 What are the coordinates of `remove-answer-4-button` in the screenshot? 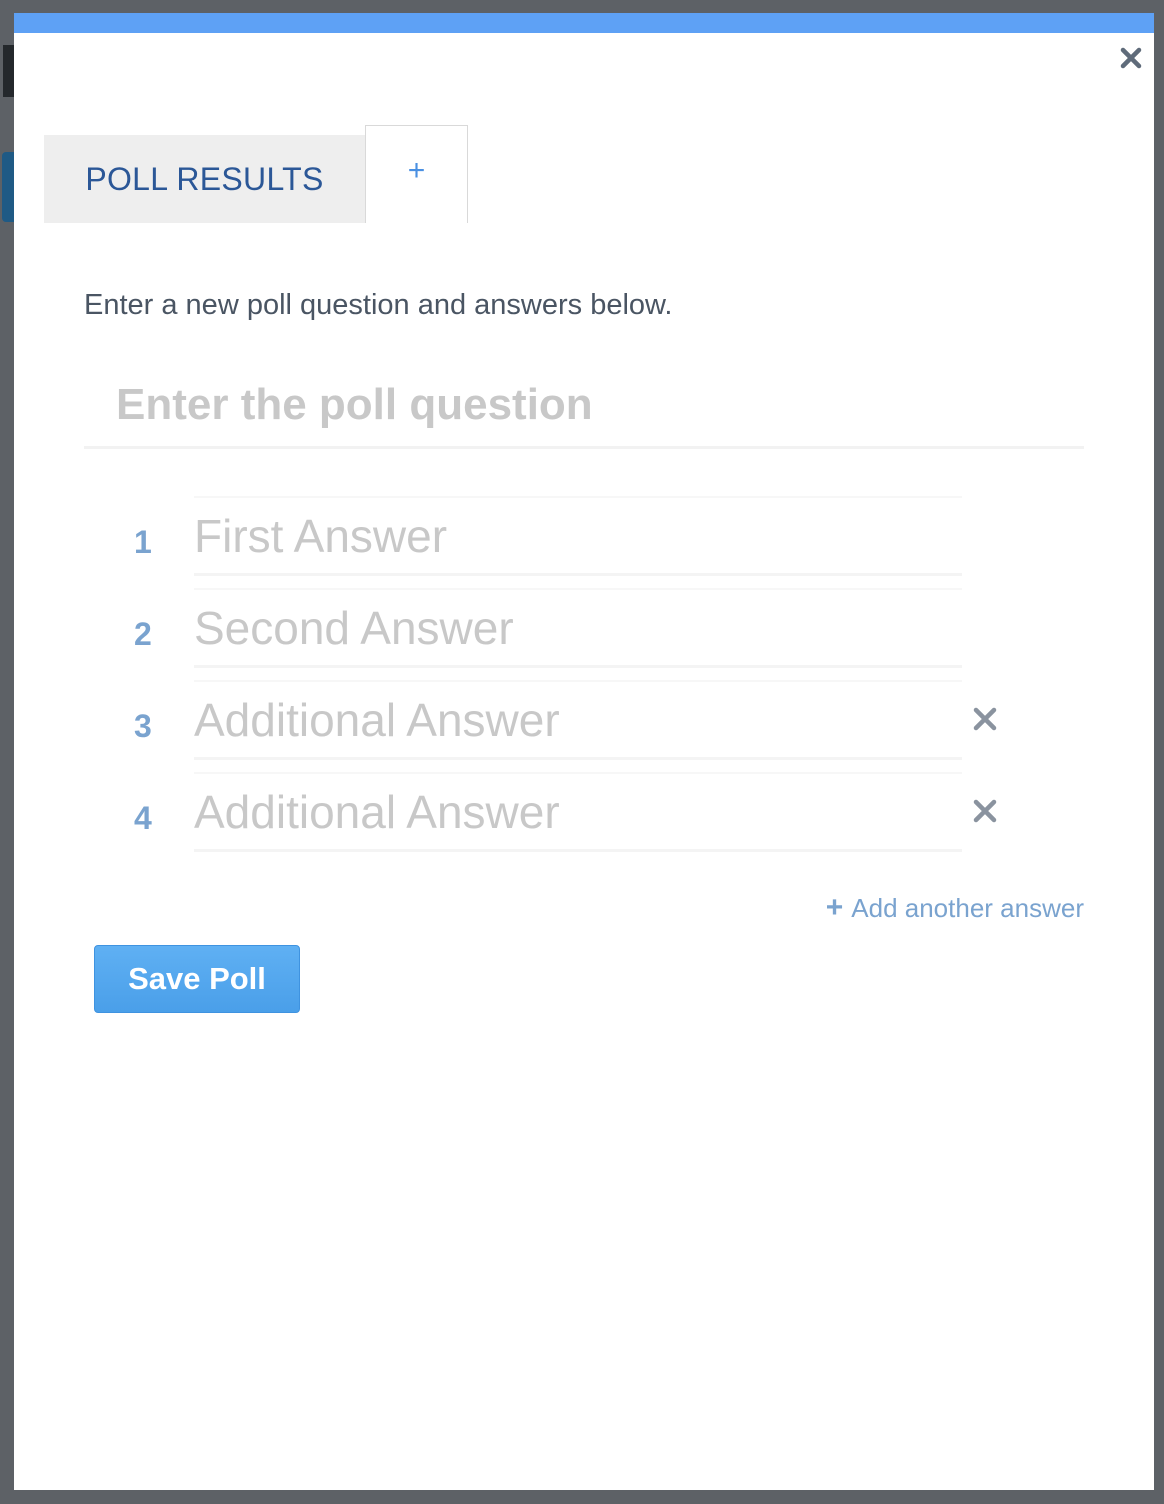 It's located at (985, 811).